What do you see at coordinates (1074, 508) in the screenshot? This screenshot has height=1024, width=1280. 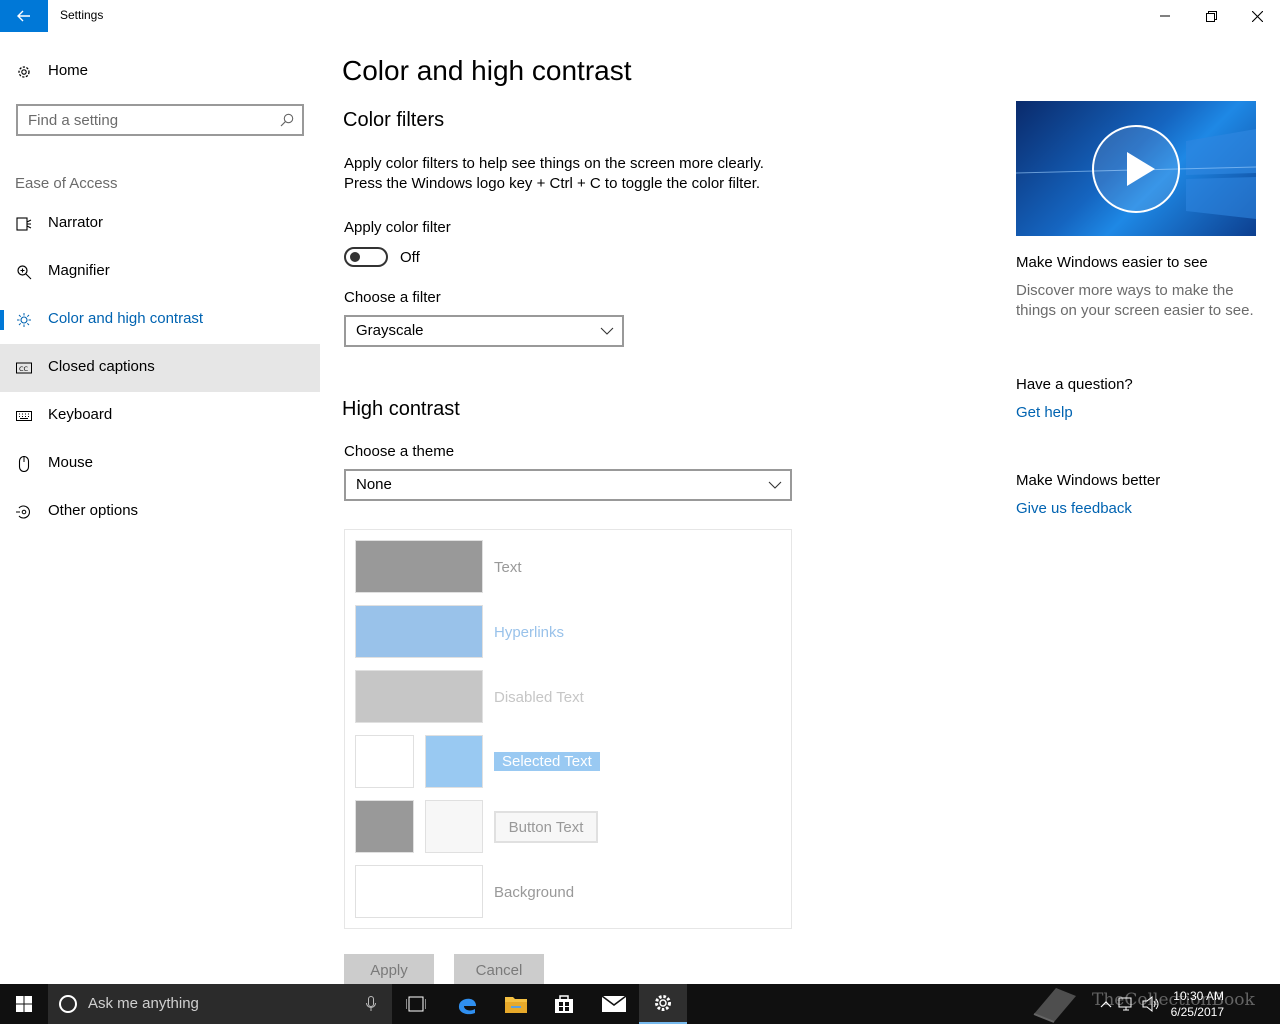 I see `feedback-link: Give us feedback` at bounding box center [1074, 508].